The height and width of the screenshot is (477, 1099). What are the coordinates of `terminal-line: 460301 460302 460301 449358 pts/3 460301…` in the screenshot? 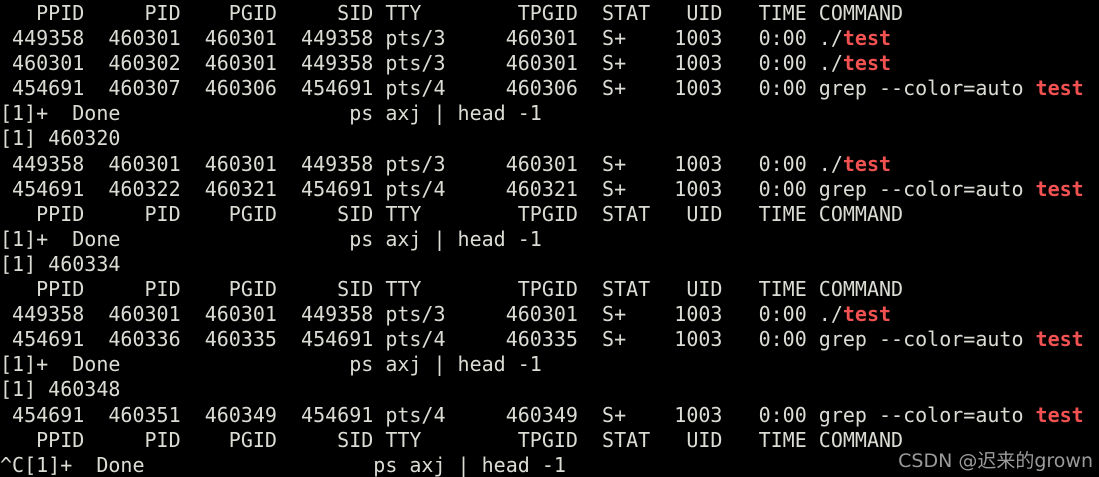 It's located at (549, 63).